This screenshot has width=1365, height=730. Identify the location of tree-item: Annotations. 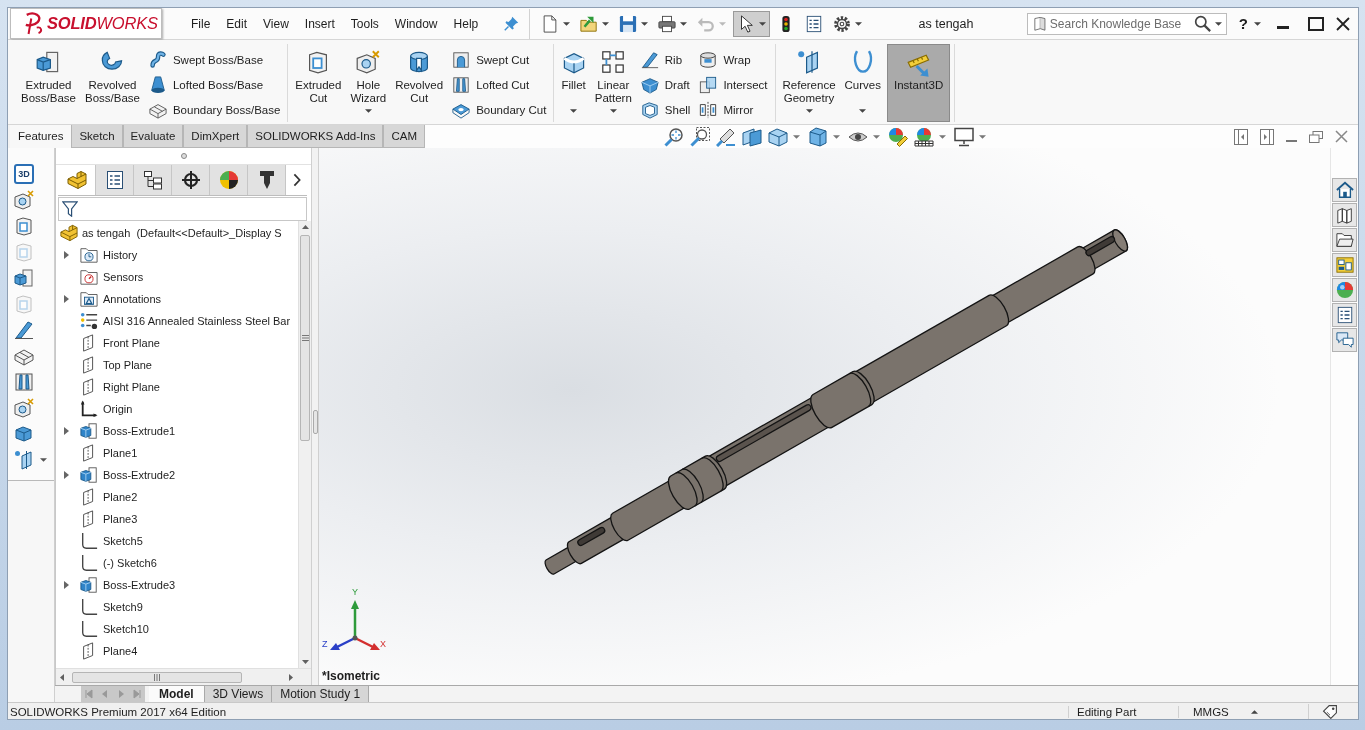
(177, 299).